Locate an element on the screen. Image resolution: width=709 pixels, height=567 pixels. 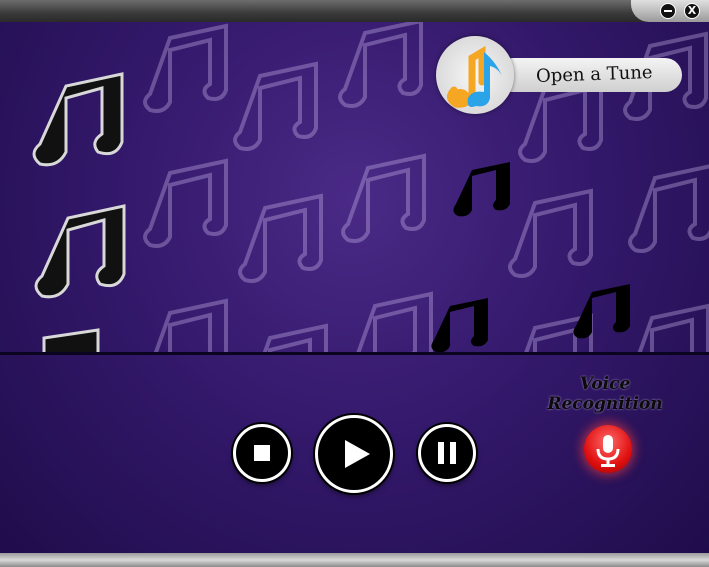
stop-button is located at coordinates (262, 453).